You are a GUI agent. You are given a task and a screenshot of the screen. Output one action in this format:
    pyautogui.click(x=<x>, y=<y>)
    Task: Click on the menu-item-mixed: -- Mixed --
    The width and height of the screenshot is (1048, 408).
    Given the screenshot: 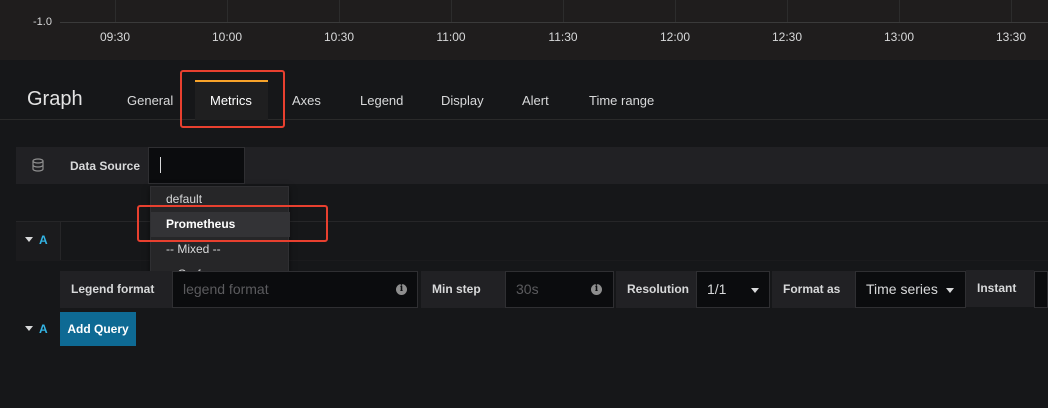 What is the action you would take?
    pyautogui.click(x=220, y=249)
    